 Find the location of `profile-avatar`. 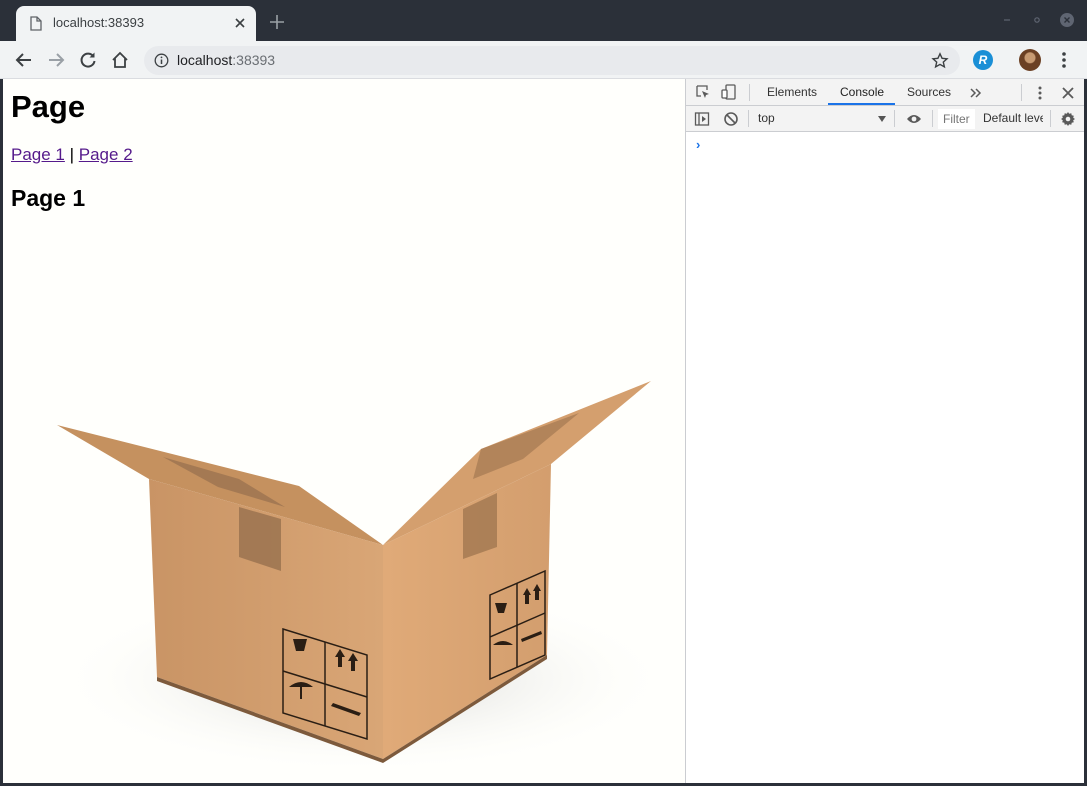

profile-avatar is located at coordinates (1030, 60).